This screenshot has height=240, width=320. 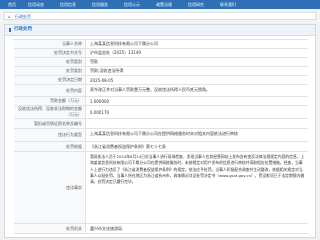 I want to click on breadcrumb-current: 行政处罚, so click(x=23, y=16).